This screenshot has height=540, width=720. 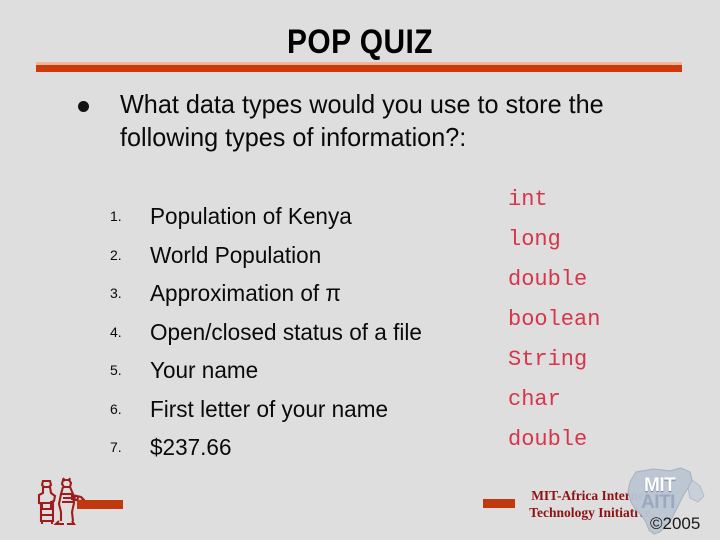 I want to click on list-item: 5. Your name, so click(x=320, y=371).